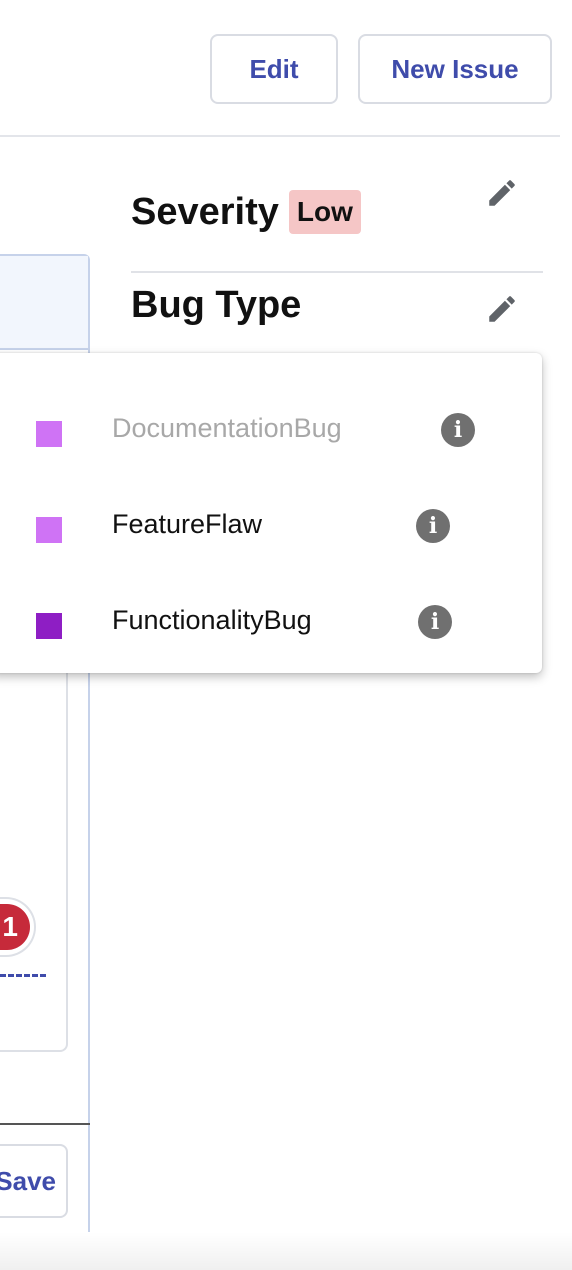 Image resolution: width=572 pixels, height=1270 pixels. I want to click on section-divider, so click(337, 272).